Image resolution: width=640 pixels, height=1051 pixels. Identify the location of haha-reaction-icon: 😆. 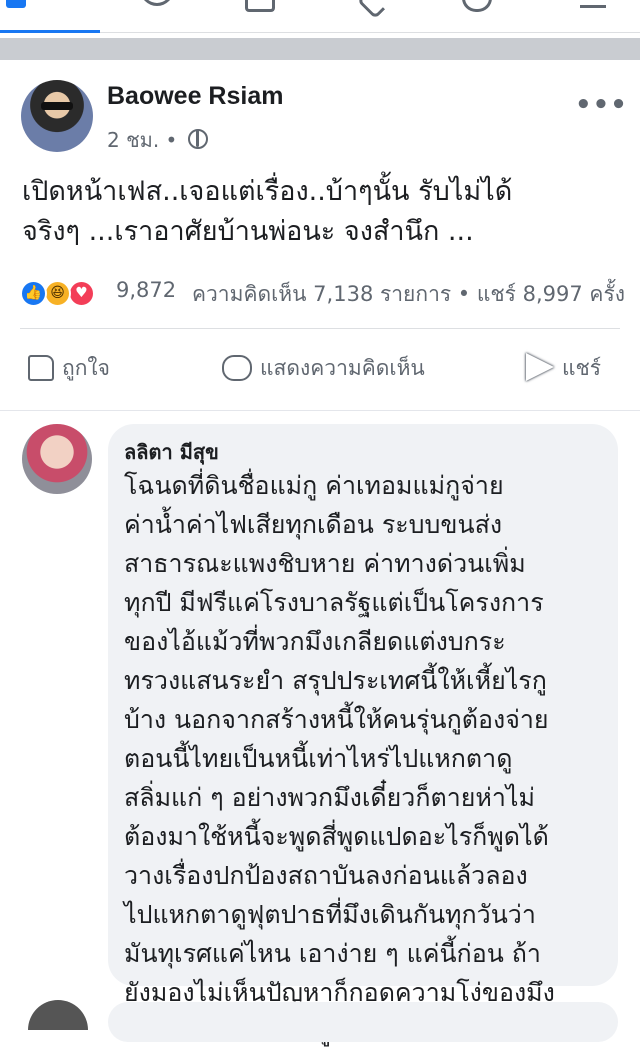
(57, 293).